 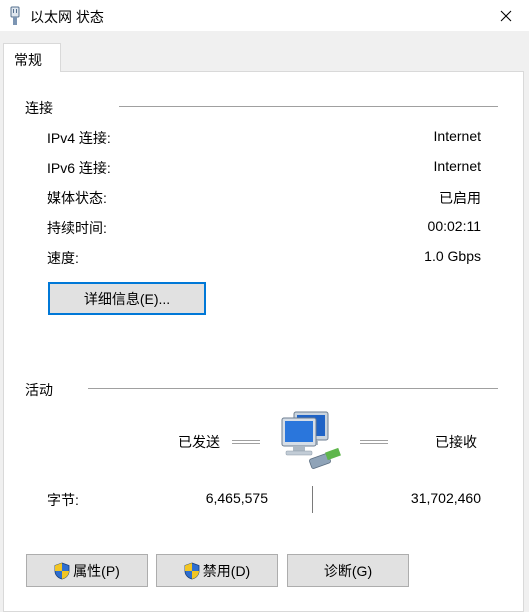 What do you see at coordinates (79, 168) in the screenshot?
I see `ipv6-label: IPv6 连接:` at bounding box center [79, 168].